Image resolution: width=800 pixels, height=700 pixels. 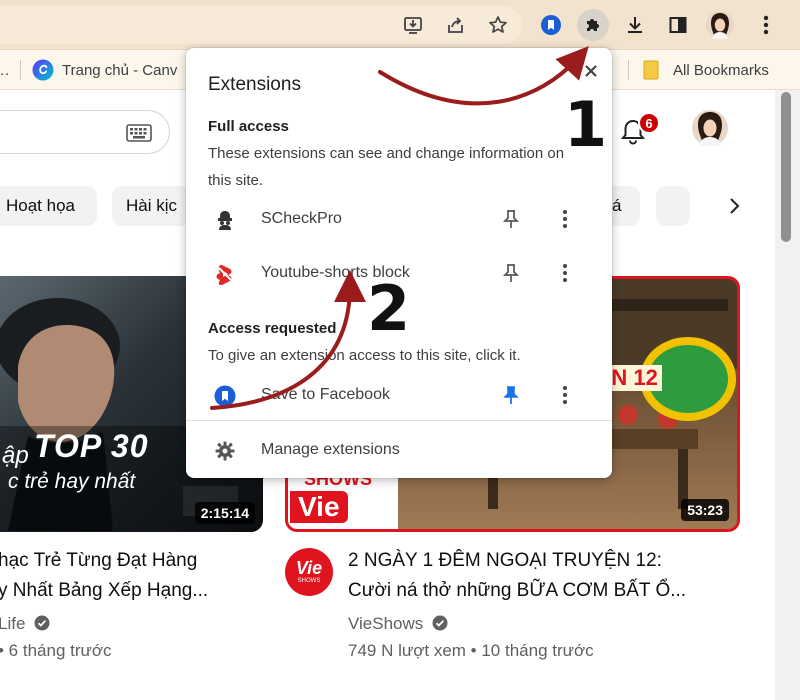 I want to click on search-input, so click(x=85, y=132).